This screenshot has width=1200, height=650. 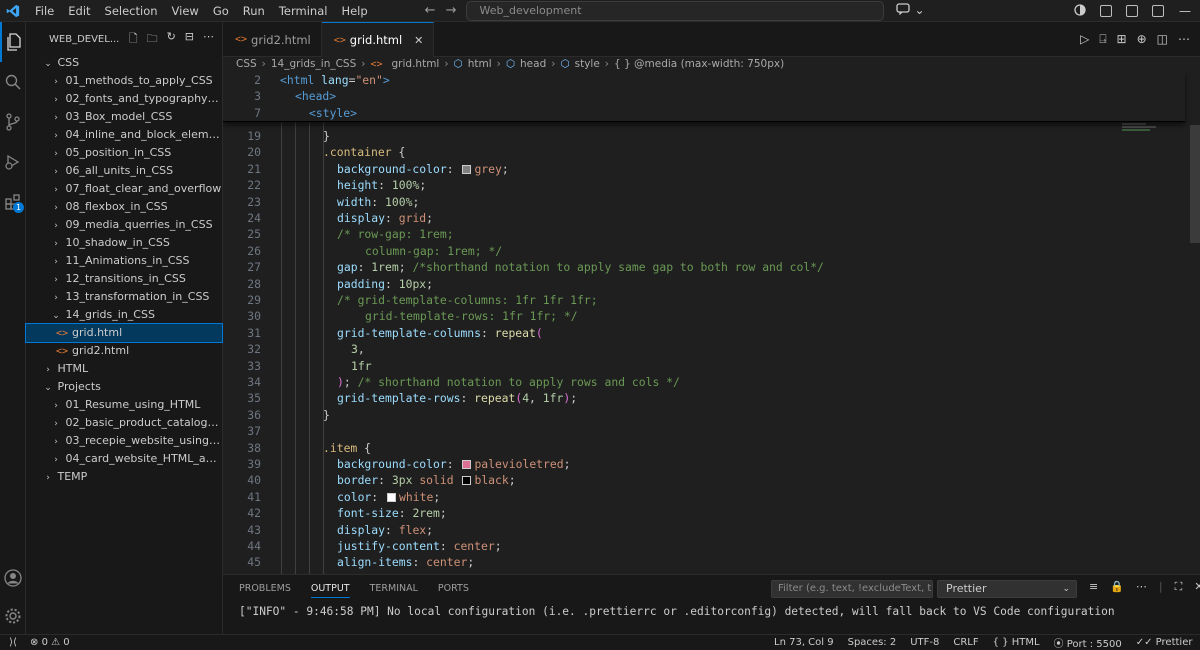 I want to click on folder-item: › 13_transformation_in_CSS, so click(x=124, y=297).